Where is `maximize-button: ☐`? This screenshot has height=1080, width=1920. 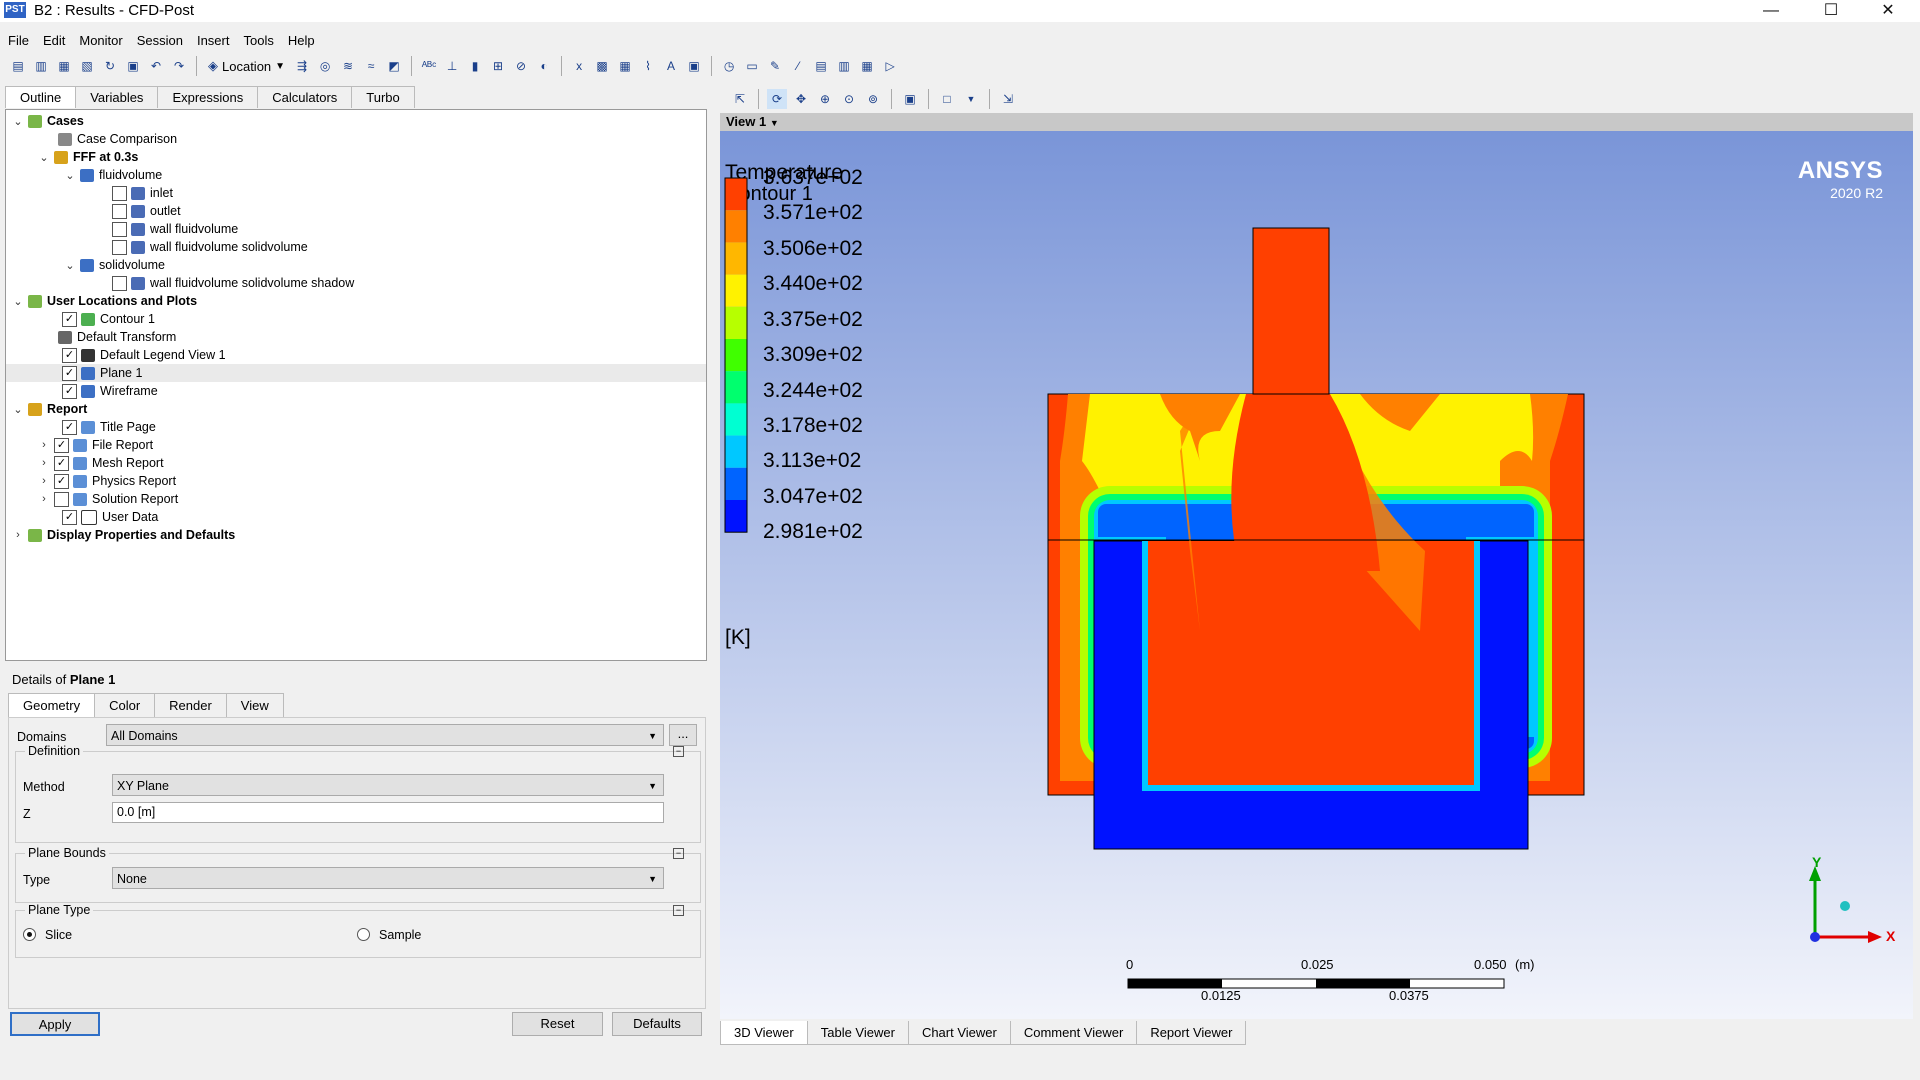
maximize-button: ☐ is located at coordinates (1831, 11).